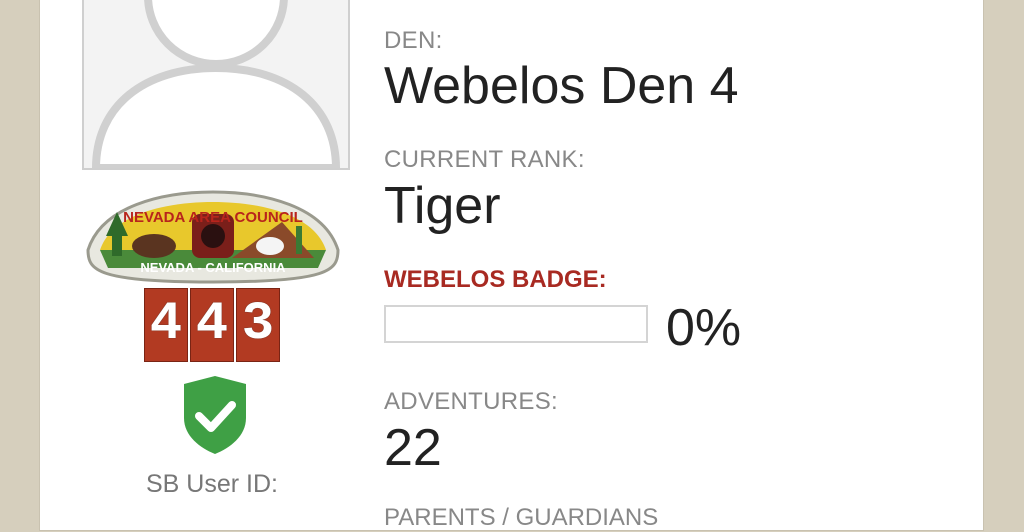 Image resolution: width=1024 pixels, height=532 pixels. Describe the element at coordinates (413, 40) in the screenshot. I see `den-label: DEN:` at that location.